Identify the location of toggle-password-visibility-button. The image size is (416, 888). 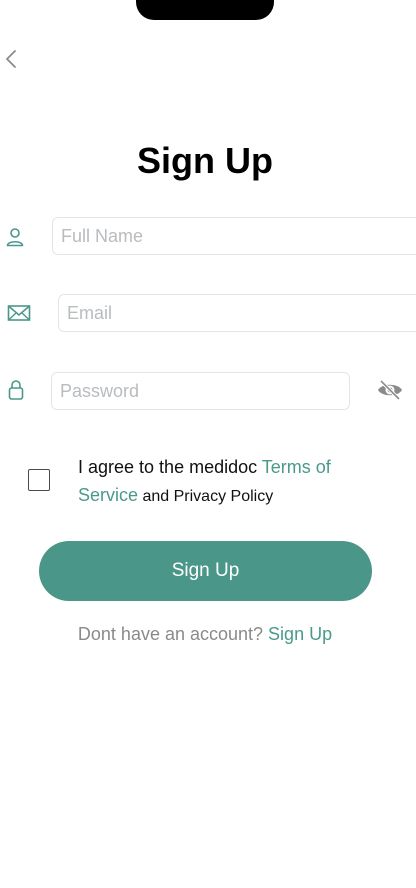
(390, 390).